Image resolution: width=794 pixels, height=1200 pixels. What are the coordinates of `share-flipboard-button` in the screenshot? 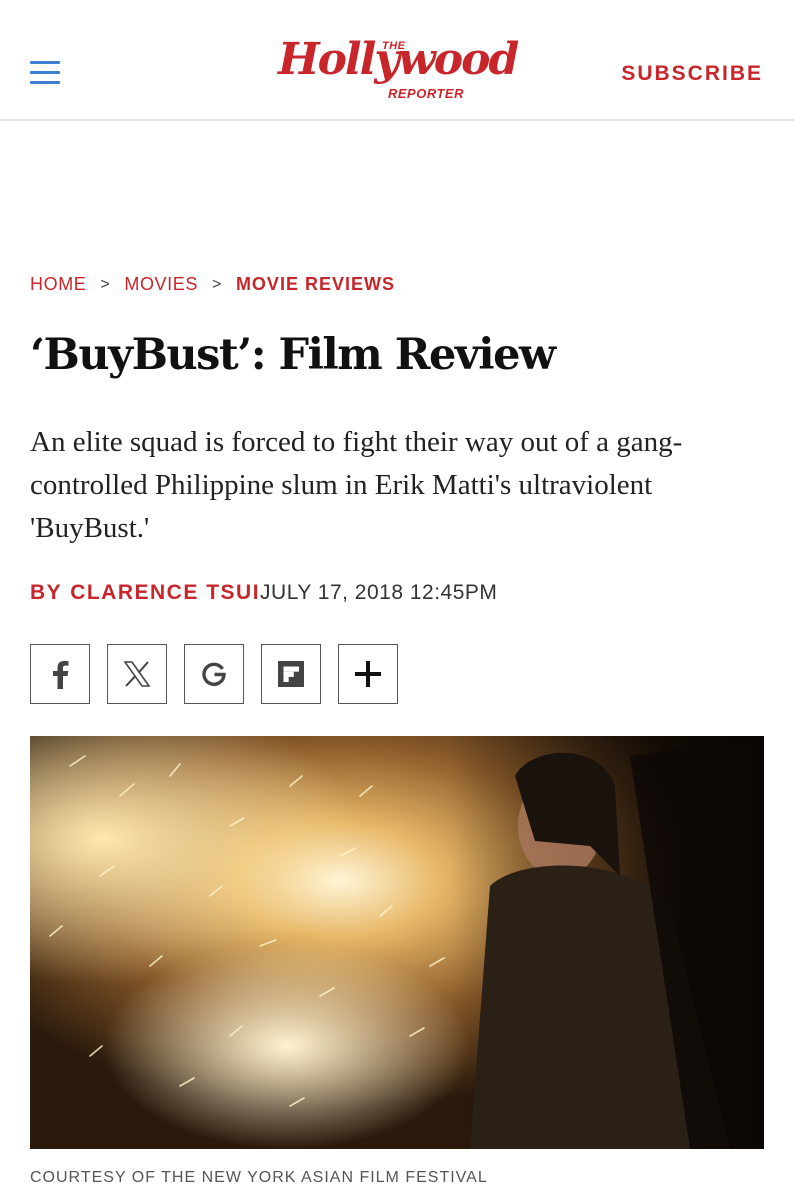 It's located at (291, 674).